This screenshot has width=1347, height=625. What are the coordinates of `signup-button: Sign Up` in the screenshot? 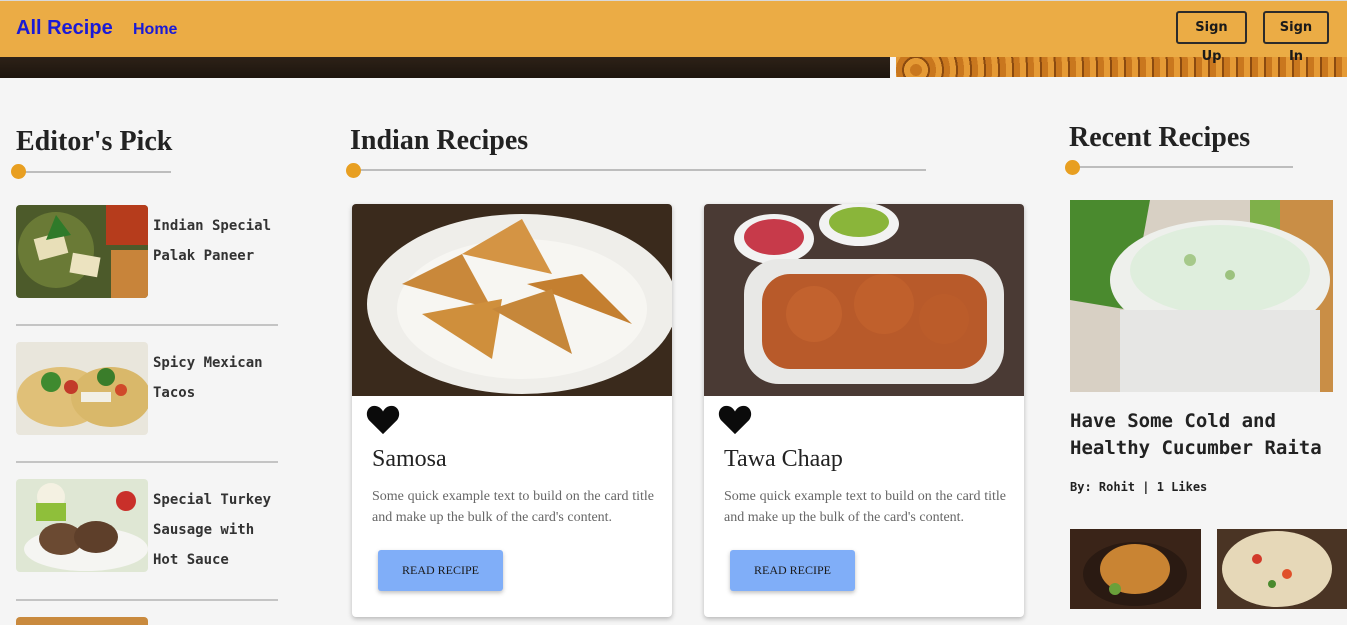 It's located at (1211, 37).